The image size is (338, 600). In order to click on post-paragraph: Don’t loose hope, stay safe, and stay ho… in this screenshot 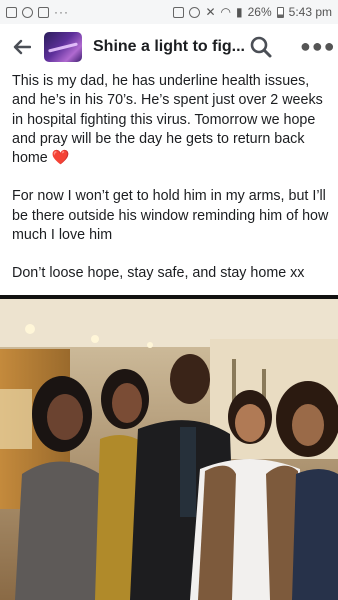, I will do `click(158, 273)`.